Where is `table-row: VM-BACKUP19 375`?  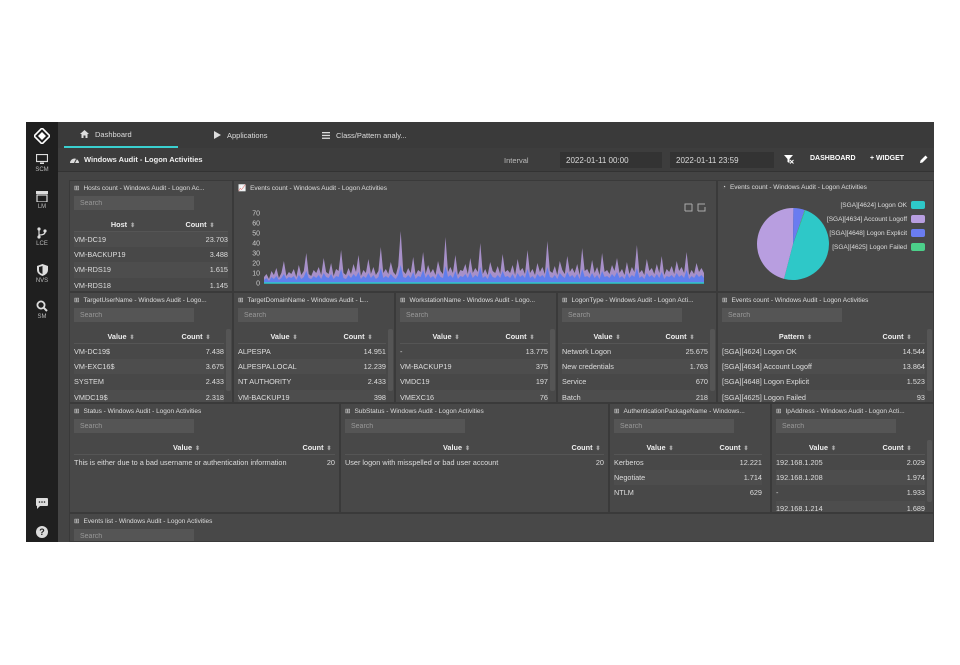 table-row: VM-BACKUP19 375 is located at coordinates (474, 367).